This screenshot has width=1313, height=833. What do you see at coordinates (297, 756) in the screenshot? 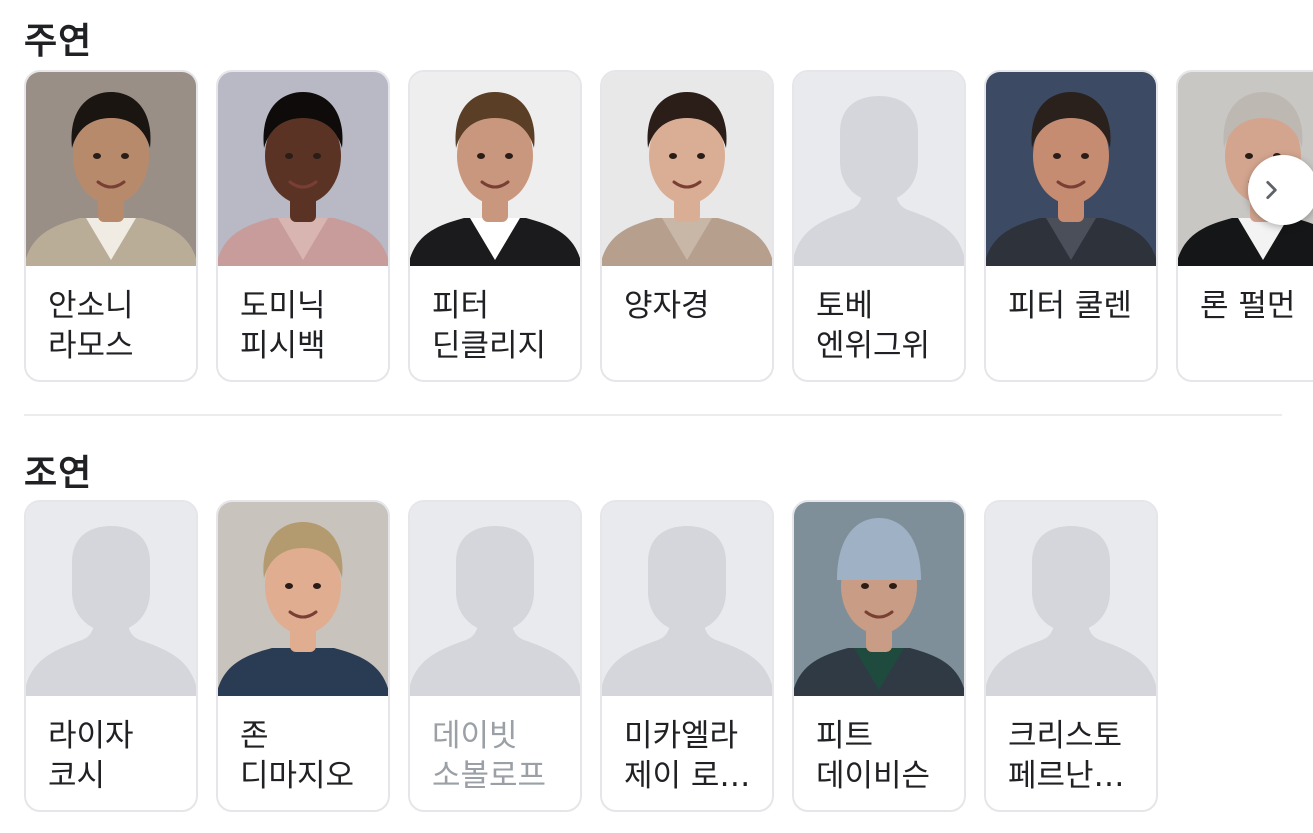
I see `cast-name: 존 디마지오` at bounding box center [297, 756].